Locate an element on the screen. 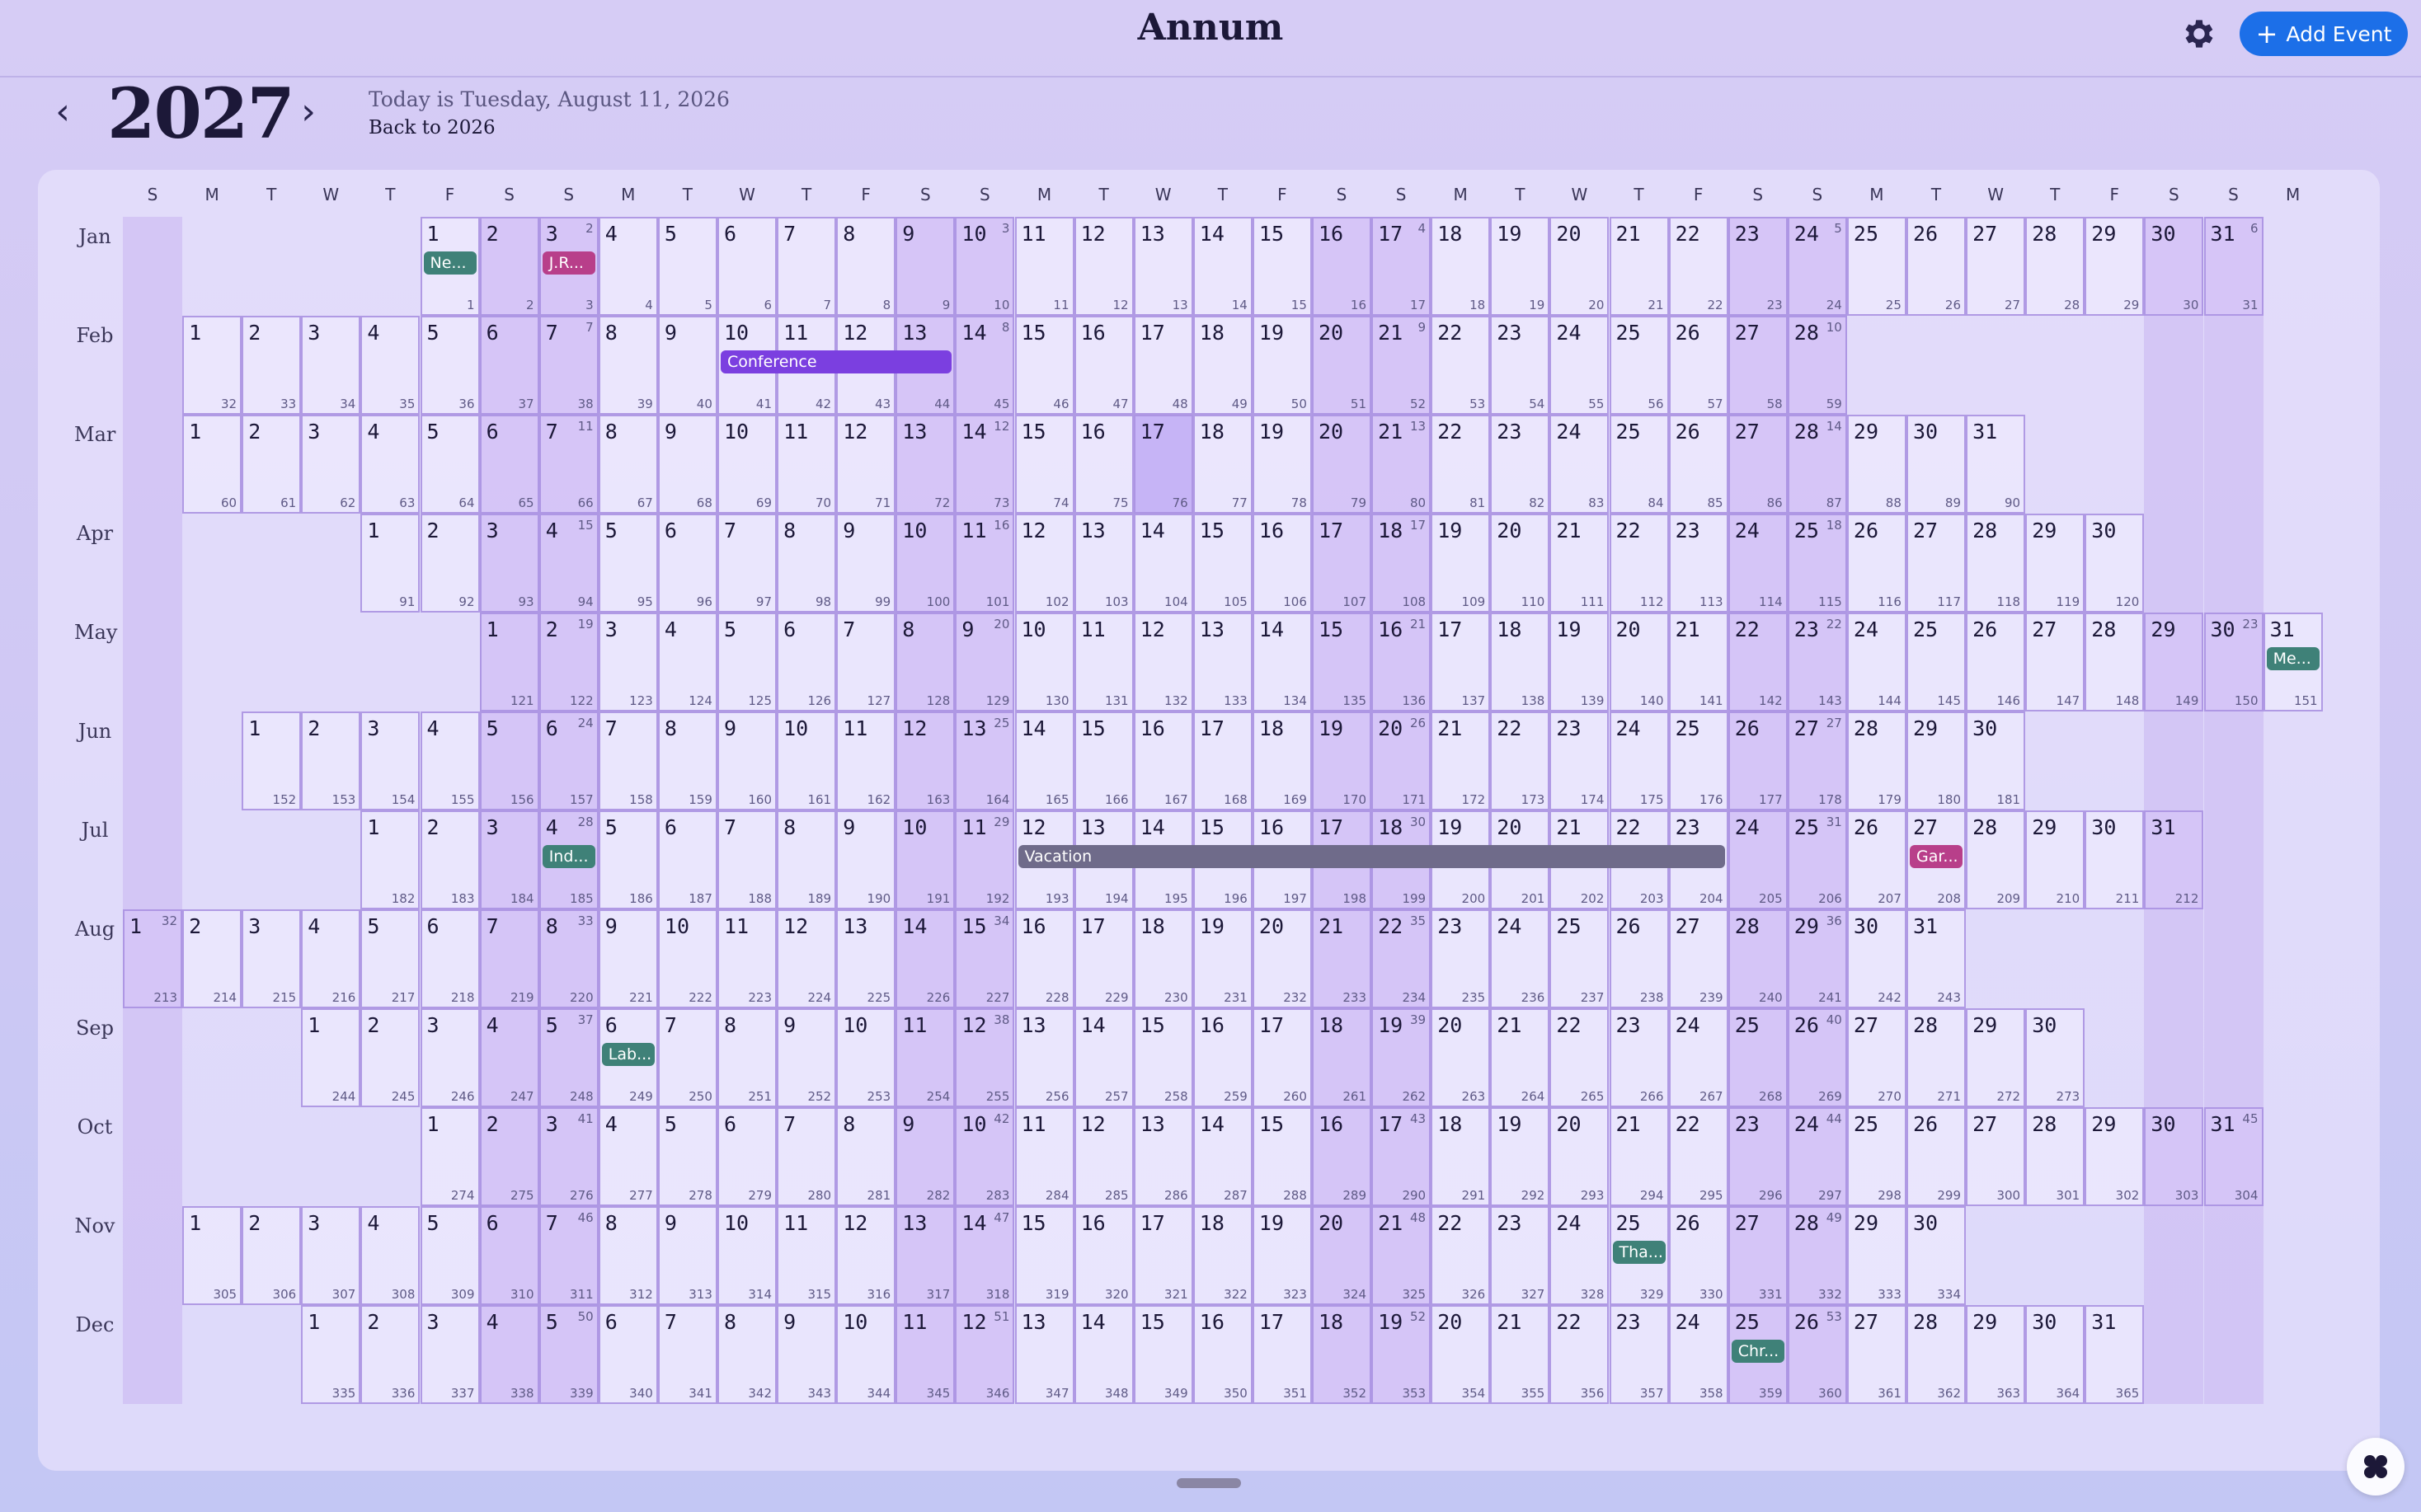 This screenshot has height=1512, width=2421. day-cell: 16 47 is located at coordinates (1104, 366).